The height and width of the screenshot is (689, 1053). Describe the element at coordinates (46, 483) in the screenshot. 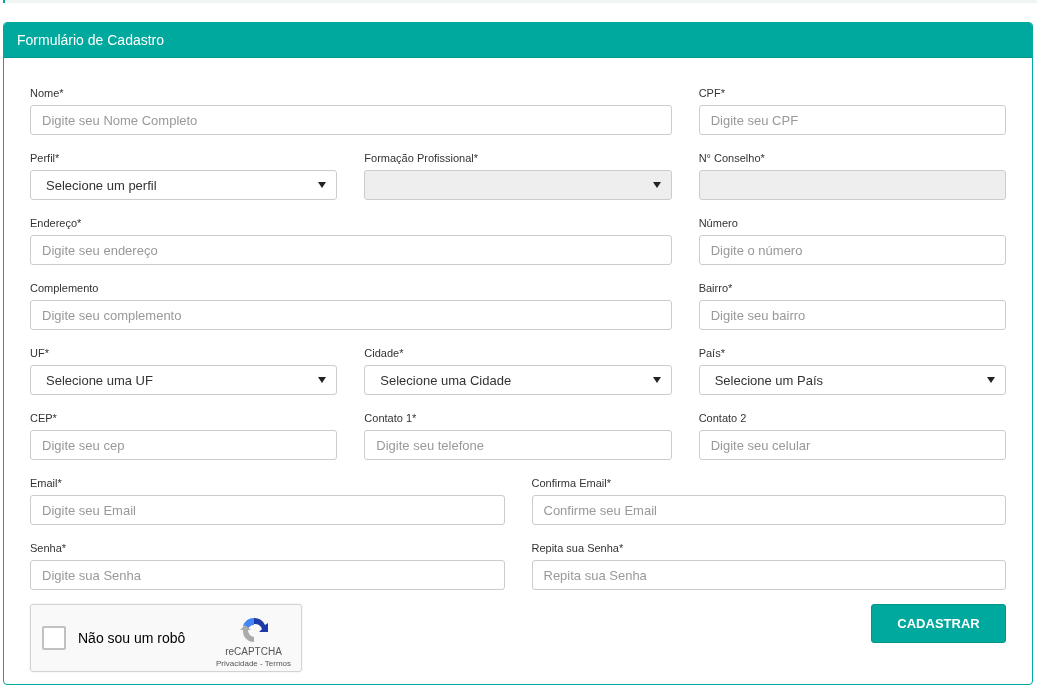

I see `field-label: Email*` at that location.